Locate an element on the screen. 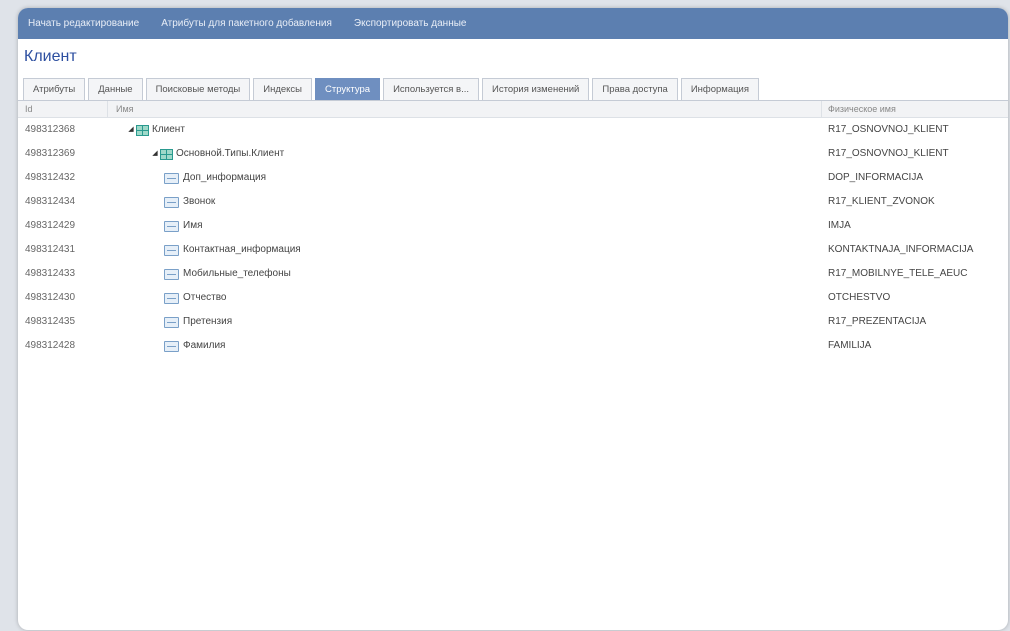 This screenshot has width=1010, height=631. row-physical-name: OTCHESTVO is located at coordinates (859, 297).